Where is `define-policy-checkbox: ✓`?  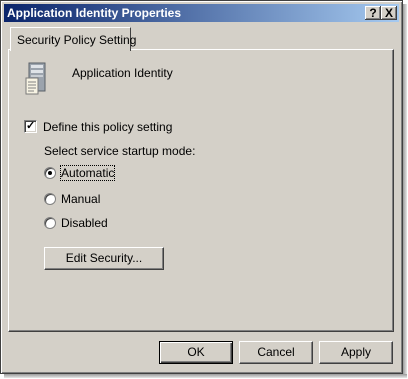 define-policy-checkbox: ✓ is located at coordinates (30, 126).